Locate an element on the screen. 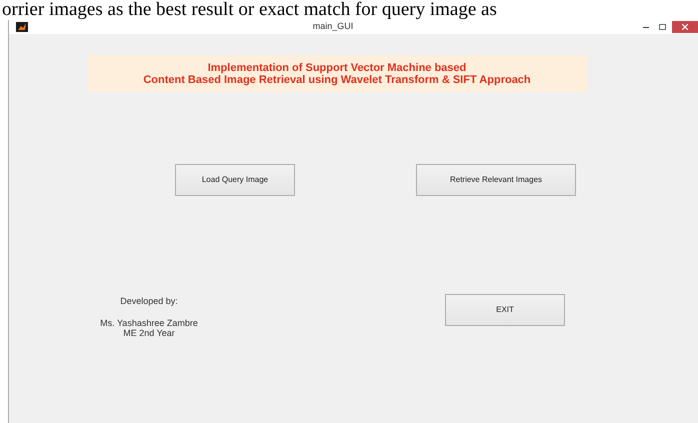 The width and height of the screenshot is (698, 423). window-title: main_GUI is located at coordinates (333, 27).